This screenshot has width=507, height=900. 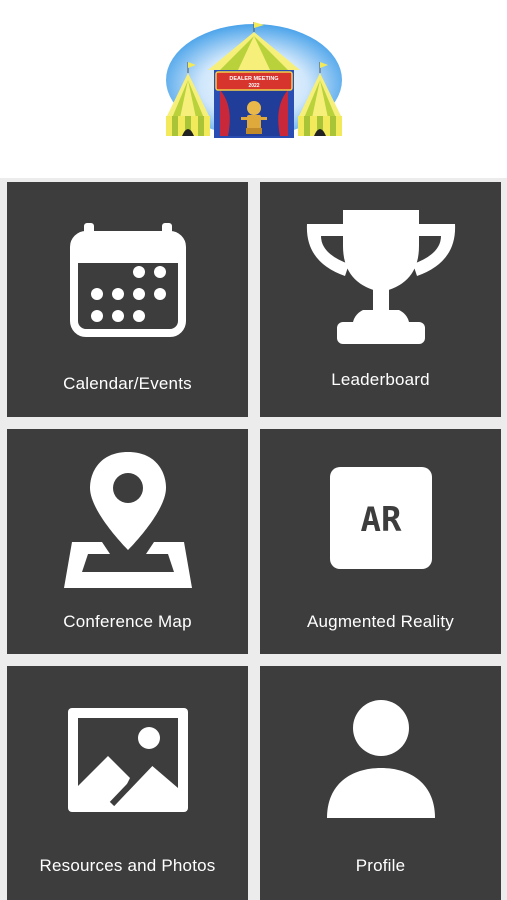 I want to click on tile-label: Conference Map, so click(x=127, y=621).